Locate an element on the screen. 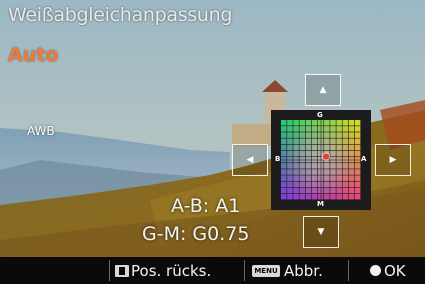  divider is located at coordinates (348, 270).